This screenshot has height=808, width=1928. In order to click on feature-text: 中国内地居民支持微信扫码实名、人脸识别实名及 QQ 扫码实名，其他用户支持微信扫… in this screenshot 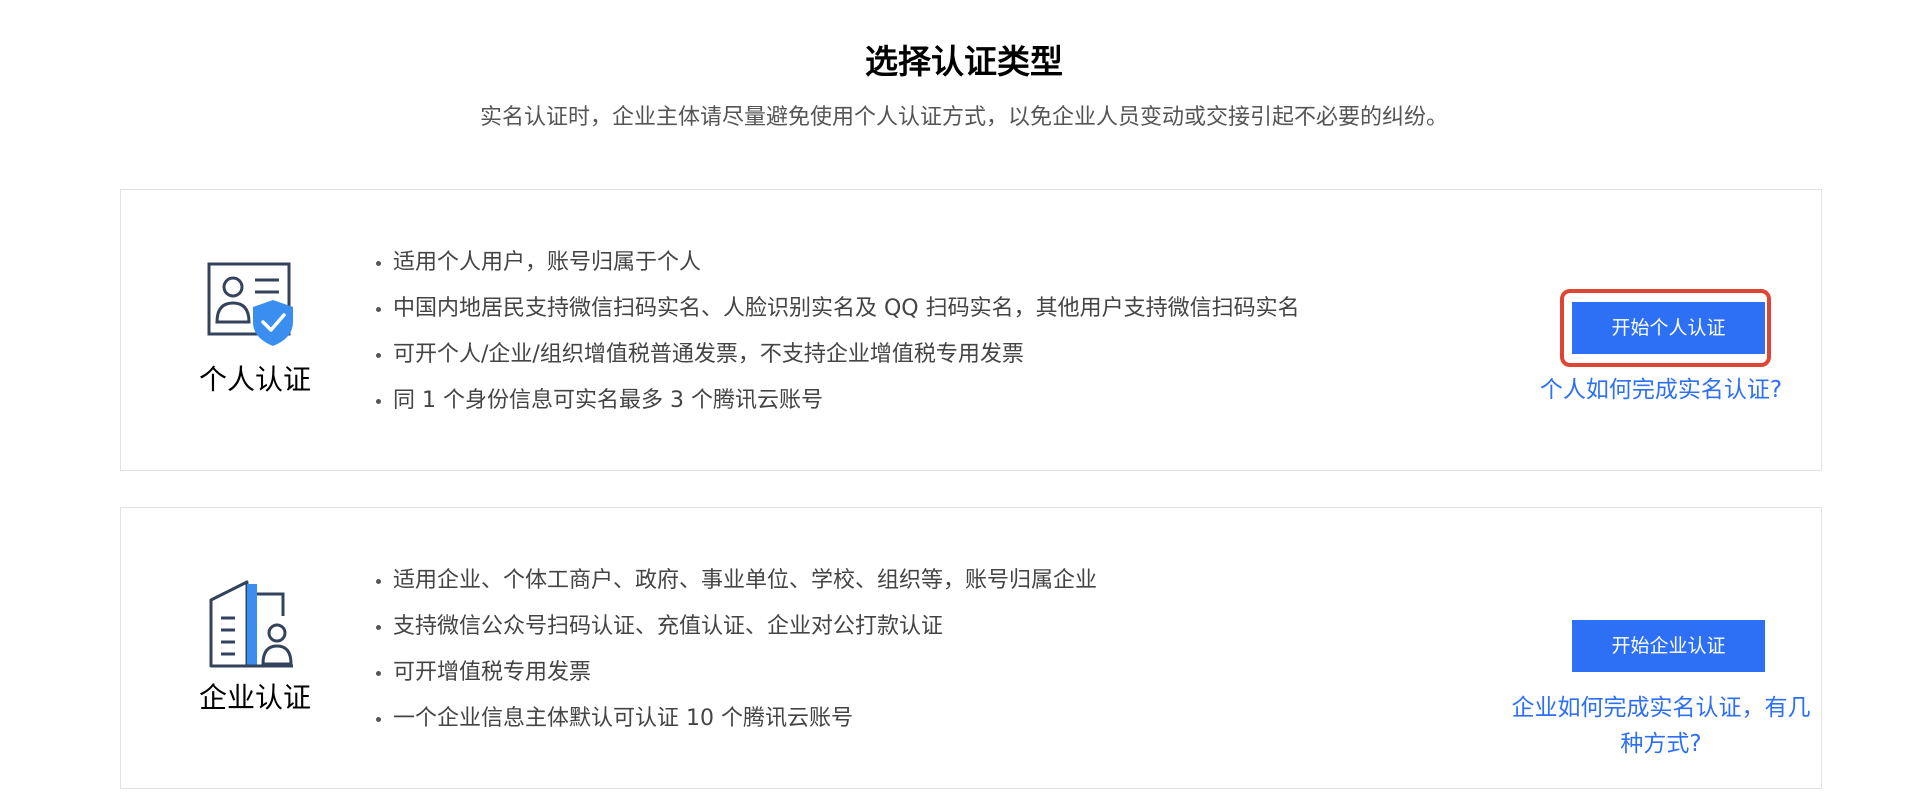, I will do `click(846, 308)`.